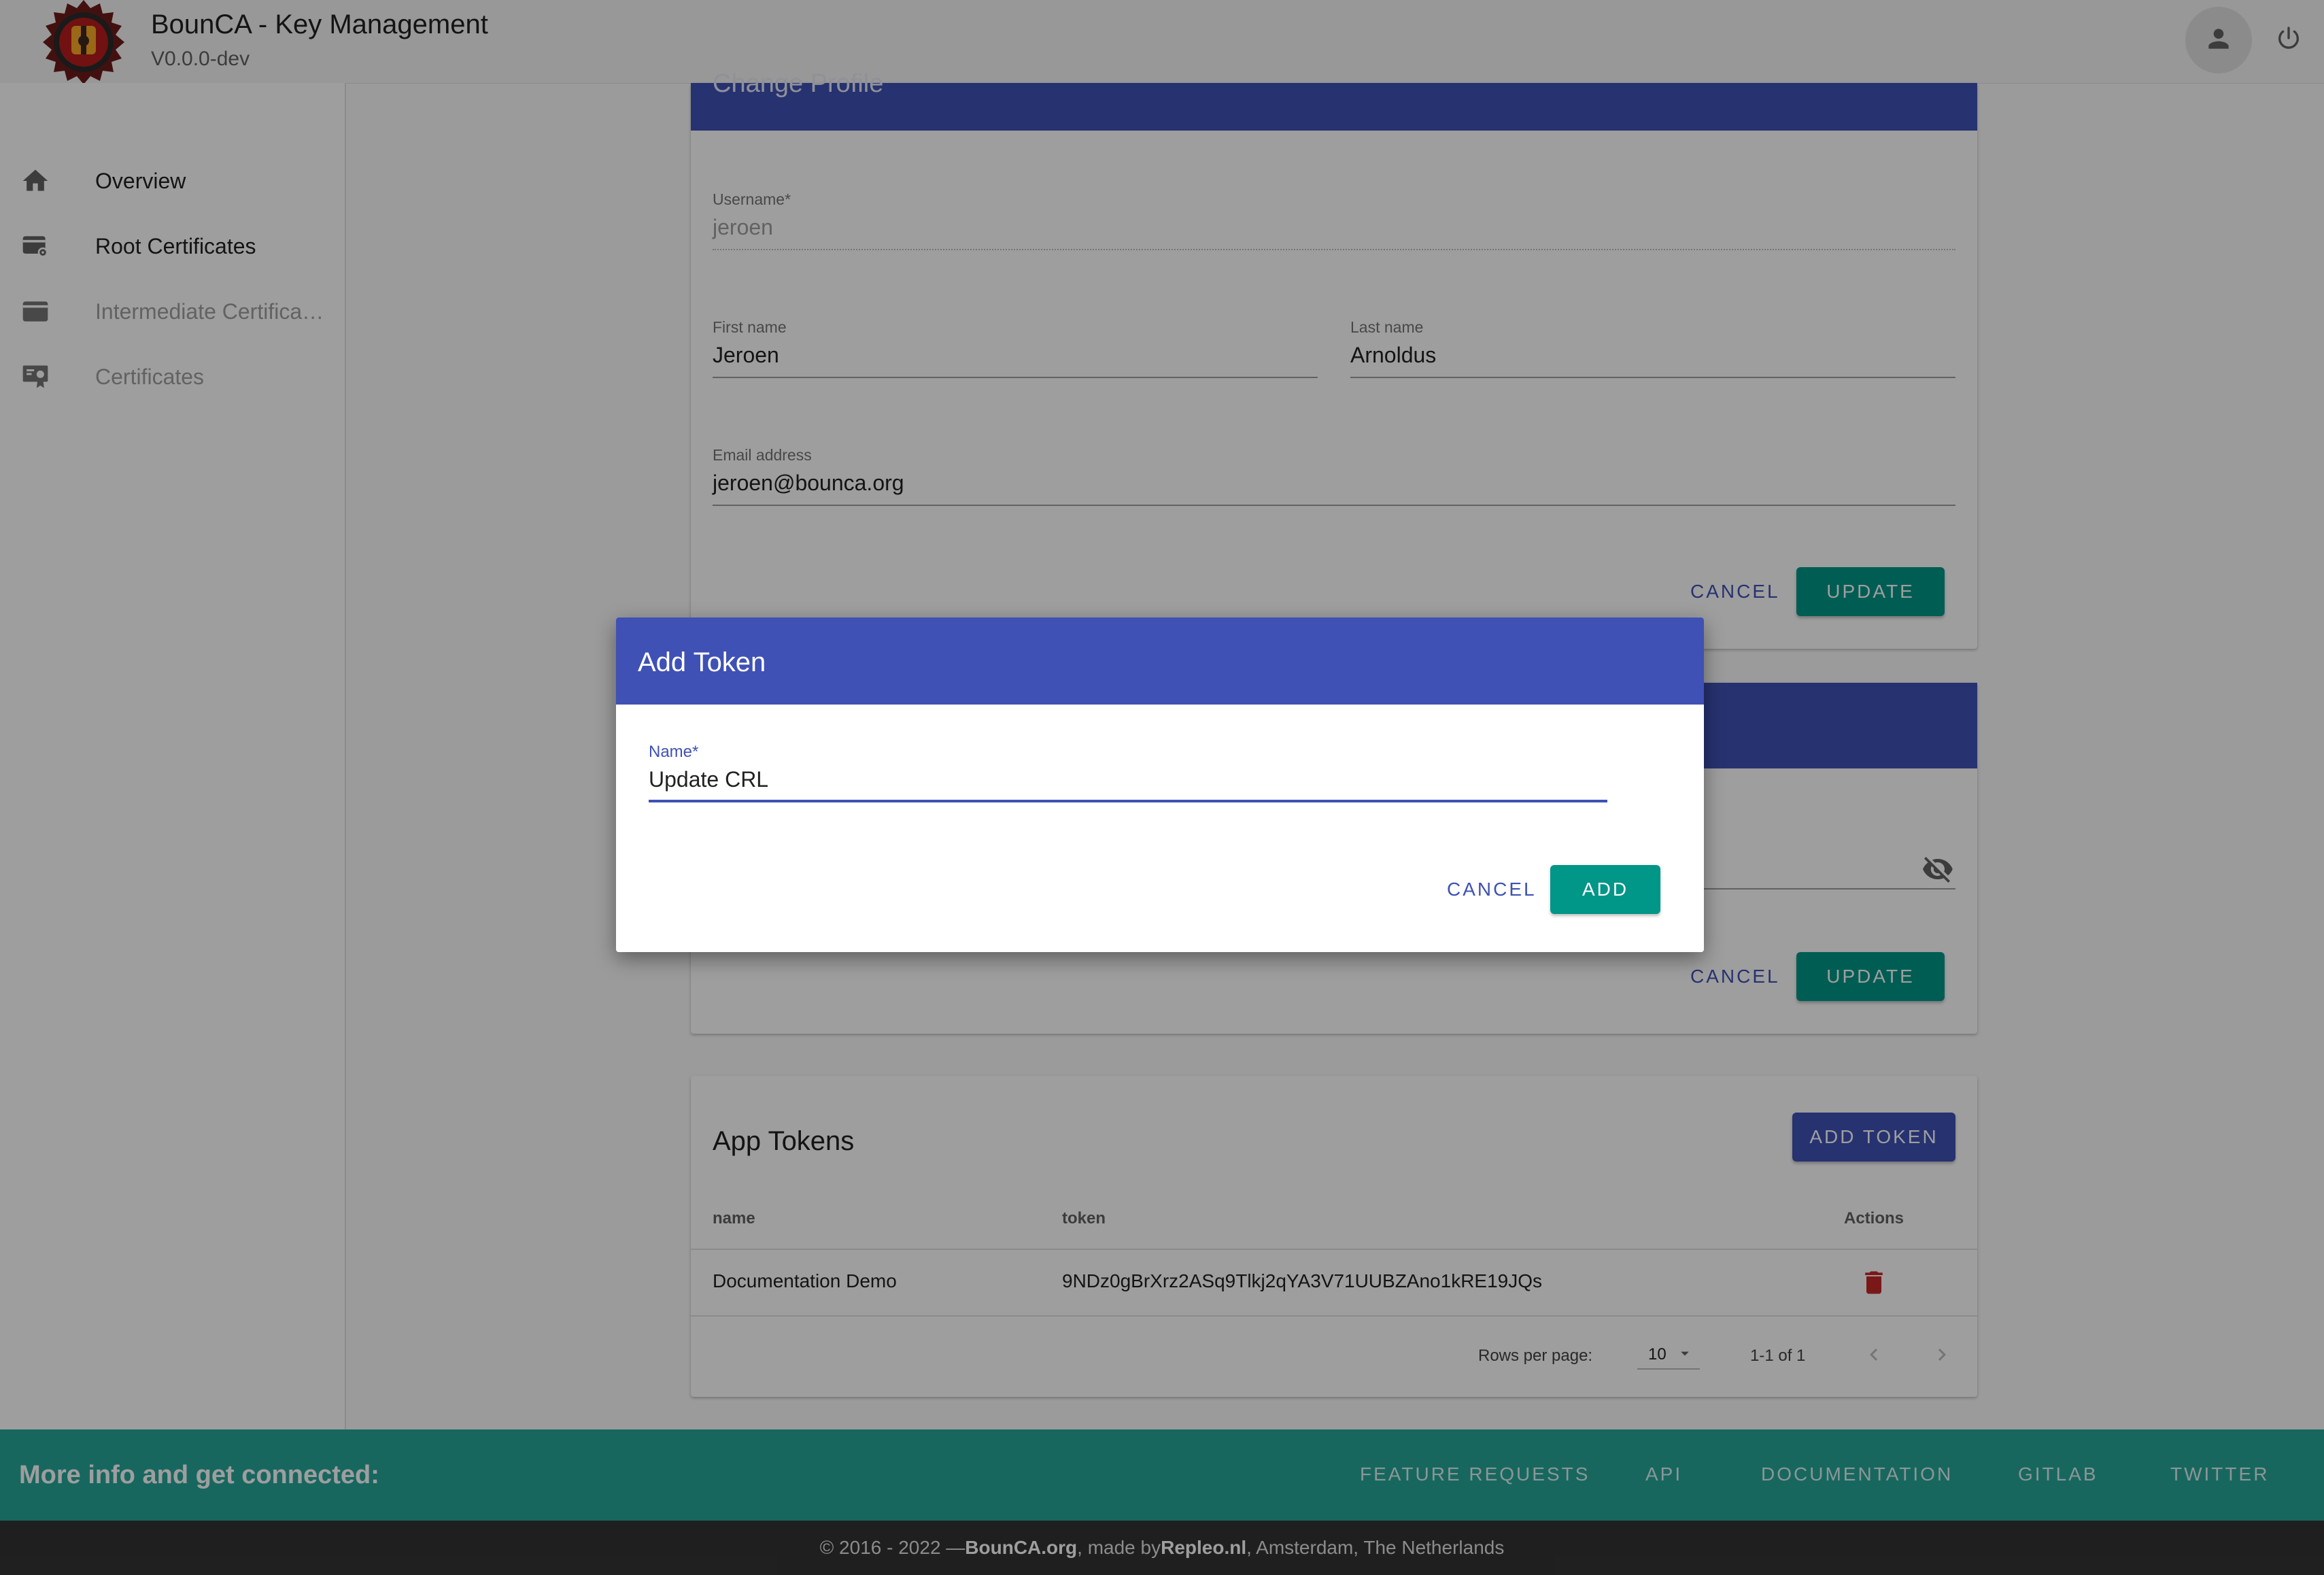 The height and width of the screenshot is (1575, 2324). Describe the element at coordinates (1492, 889) in the screenshot. I see `dialog-cancel-button: CANCEL` at that location.